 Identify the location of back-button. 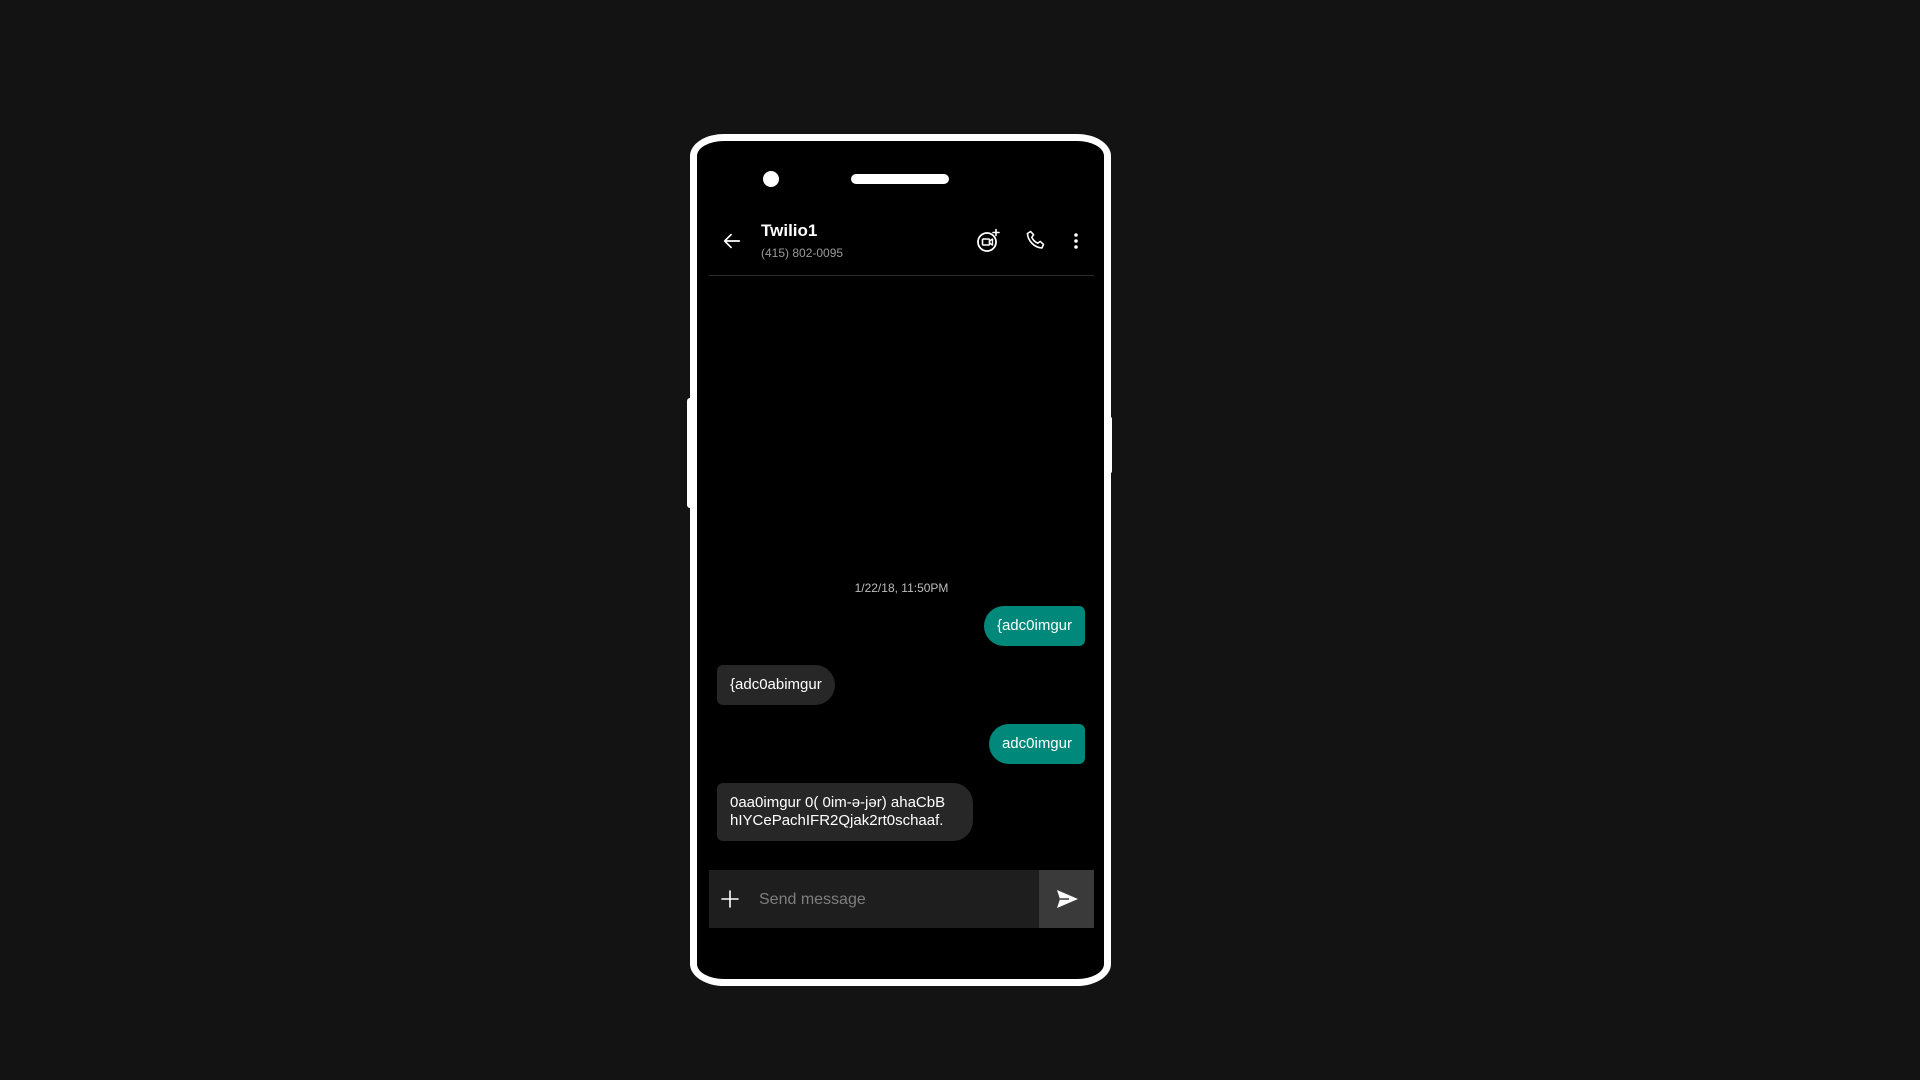
(732, 241).